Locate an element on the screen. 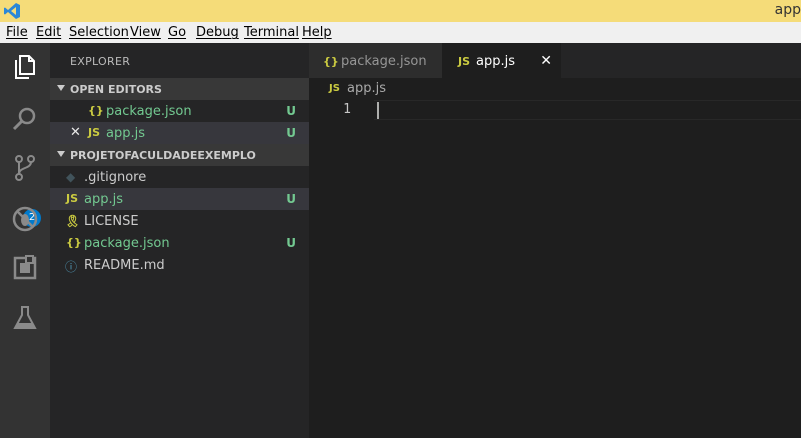 The height and width of the screenshot is (438, 801). file-item-license: 🎗 LICENSE is located at coordinates (179, 221).